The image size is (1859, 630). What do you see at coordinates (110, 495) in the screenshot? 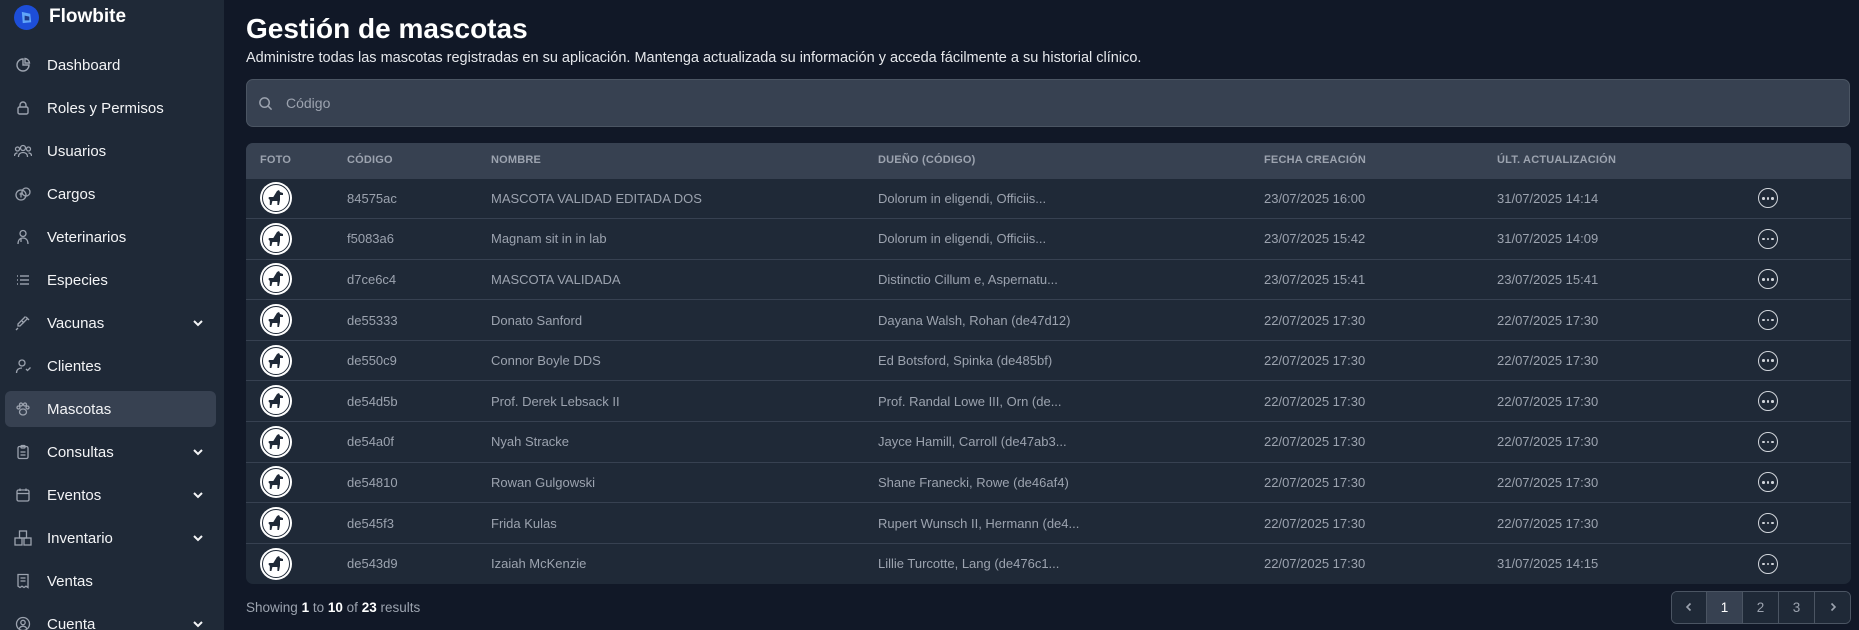
I see `sidebar-item-eventos: Eventos` at bounding box center [110, 495].